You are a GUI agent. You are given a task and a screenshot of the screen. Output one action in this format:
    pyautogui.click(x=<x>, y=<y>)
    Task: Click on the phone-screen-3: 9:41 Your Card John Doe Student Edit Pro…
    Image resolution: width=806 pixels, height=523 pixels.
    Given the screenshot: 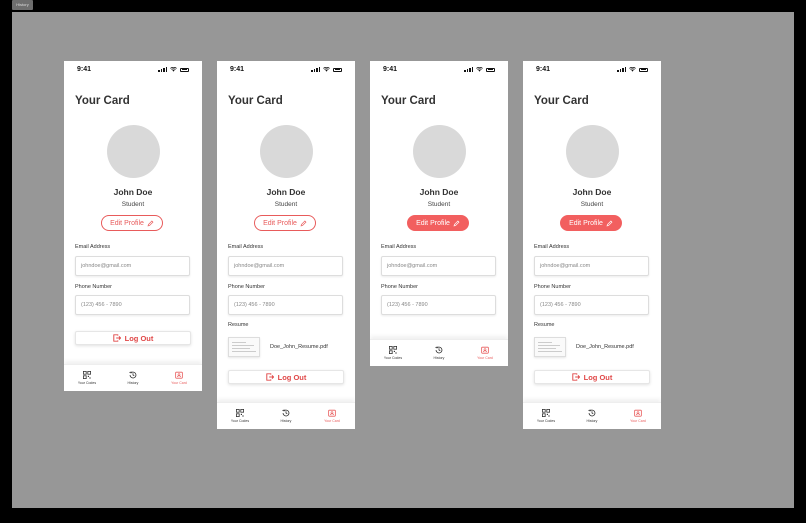 What is the action you would take?
    pyautogui.click(x=439, y=213)
    